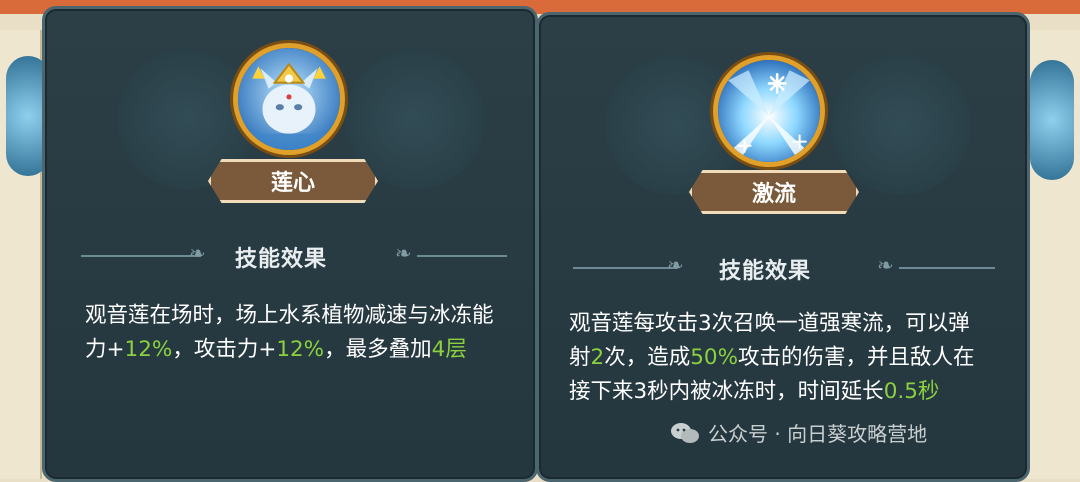 The image size is (1080, 482). What do you see at coordinates (818, 434) in the screenshot?
I see `watermark-text: 公众号 · 向日葵攻略营地` at bounding box center [818, 434].